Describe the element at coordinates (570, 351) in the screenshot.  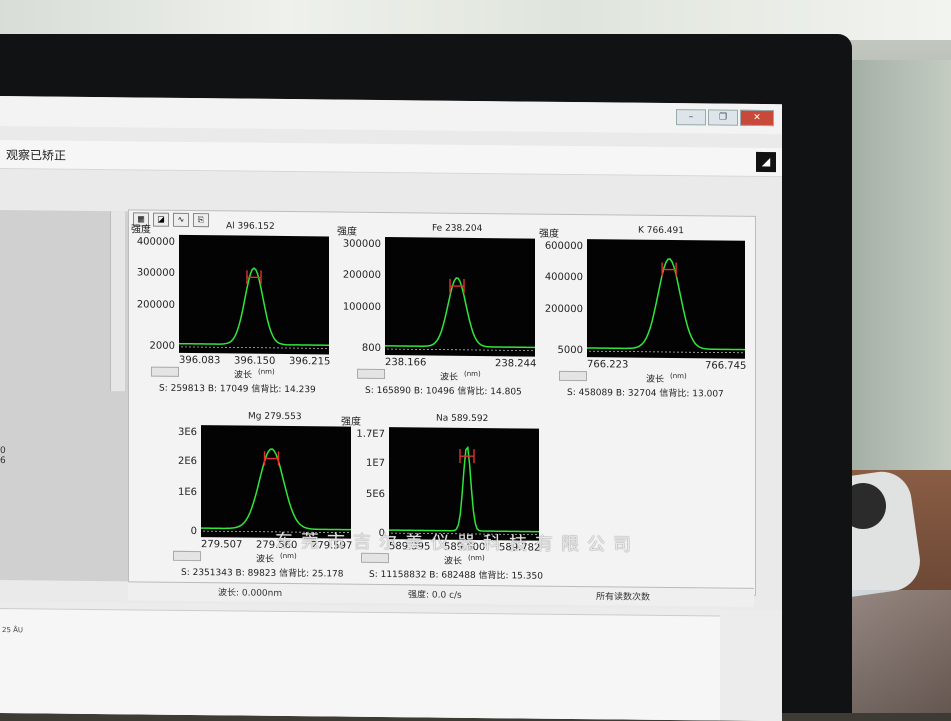
I see `y-tick-label: 5000` at that location.